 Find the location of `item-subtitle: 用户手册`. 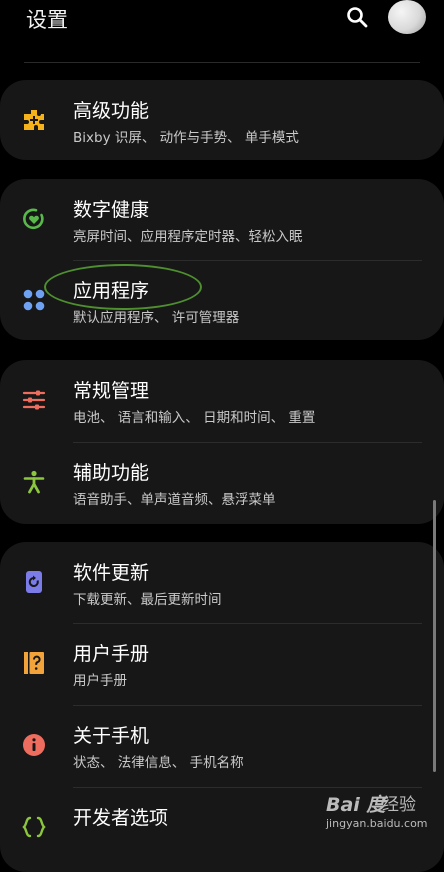

item-subtitle: 用户手册 is located at coordinates (100, 681).